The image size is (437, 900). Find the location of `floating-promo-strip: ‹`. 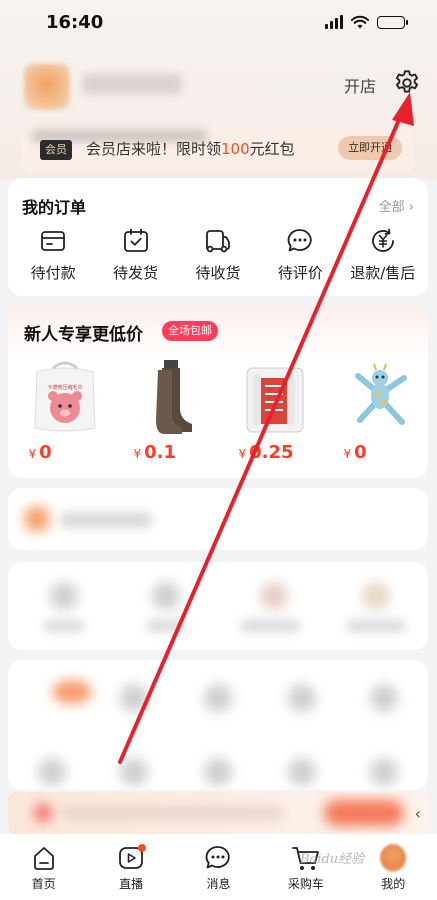

floating-promo-strip: ‹ is located at coordinates (218, 813).